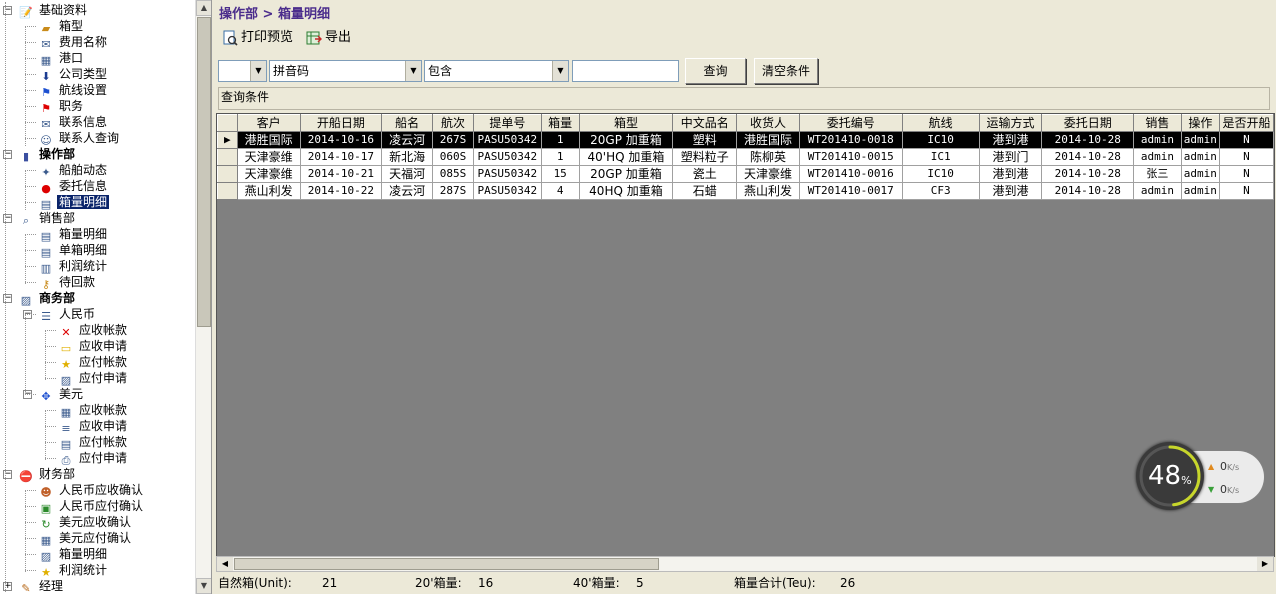  What do you see at coordinates (47, 474) in the screenshot?
I see `tree-item: ⛔ 财务部` at bounding box center [47, 474].